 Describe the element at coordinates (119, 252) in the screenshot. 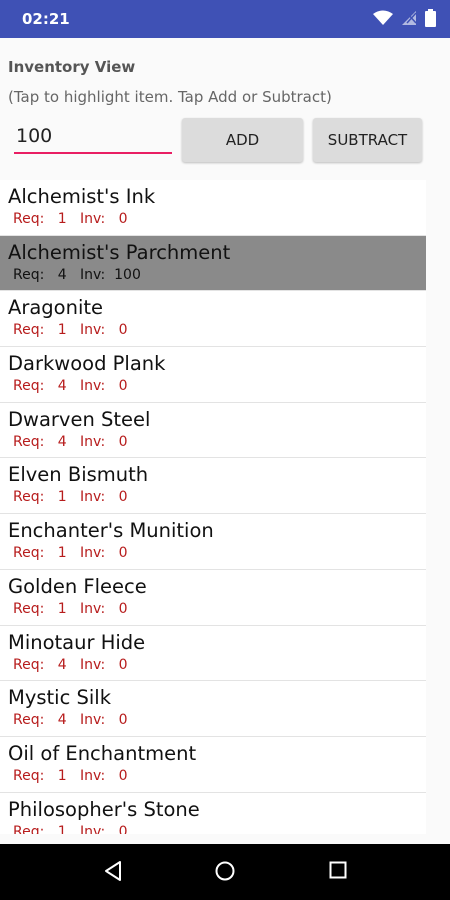

I see `item-name: Alchemist's Parchment` at that location.